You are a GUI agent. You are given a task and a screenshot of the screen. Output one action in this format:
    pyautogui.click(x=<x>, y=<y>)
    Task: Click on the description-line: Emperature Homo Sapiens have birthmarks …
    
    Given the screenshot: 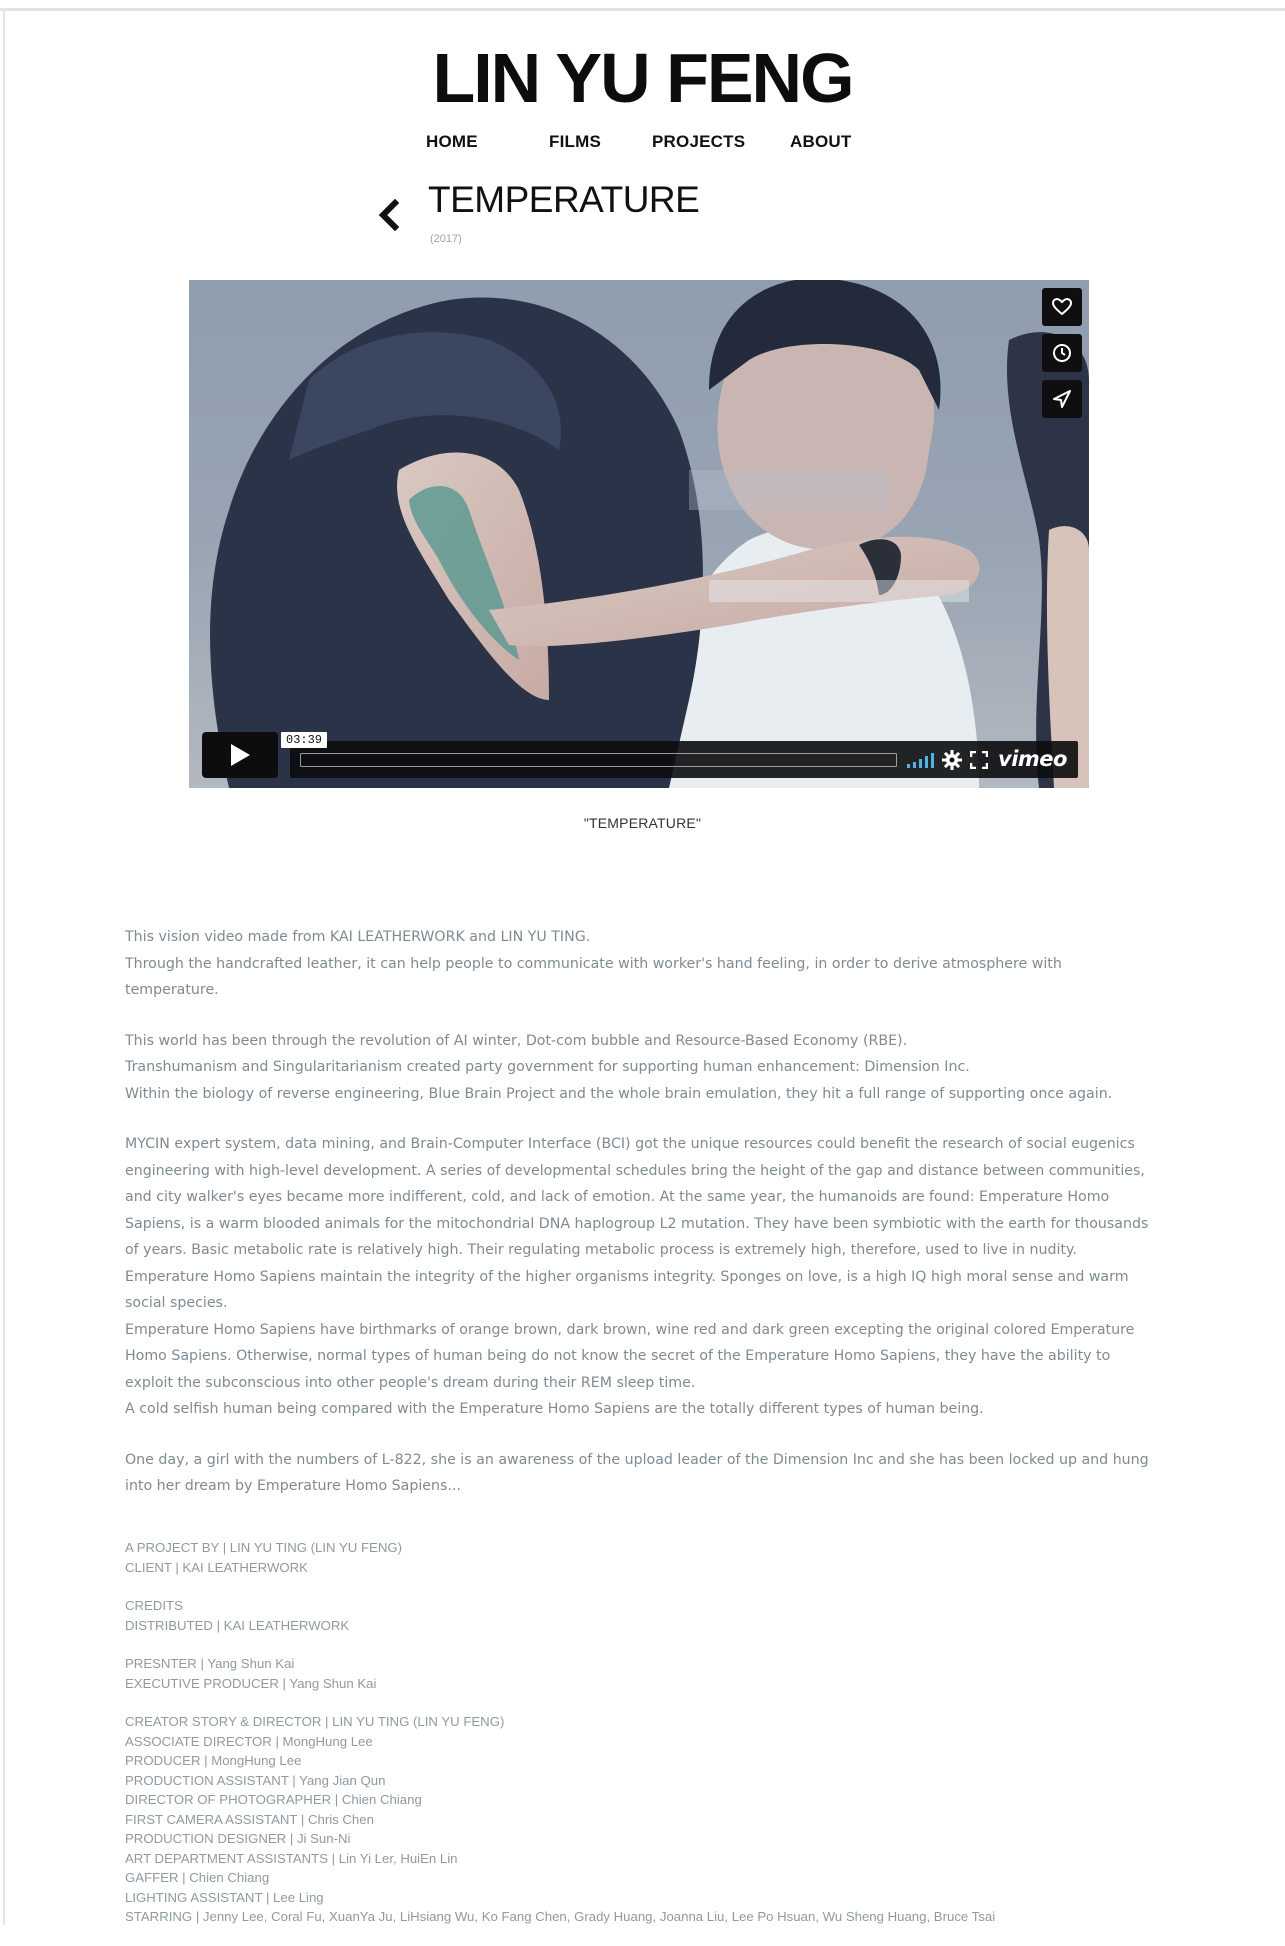 What is the action you would take?
    pyautogui.click(x=630, y=1356)
    